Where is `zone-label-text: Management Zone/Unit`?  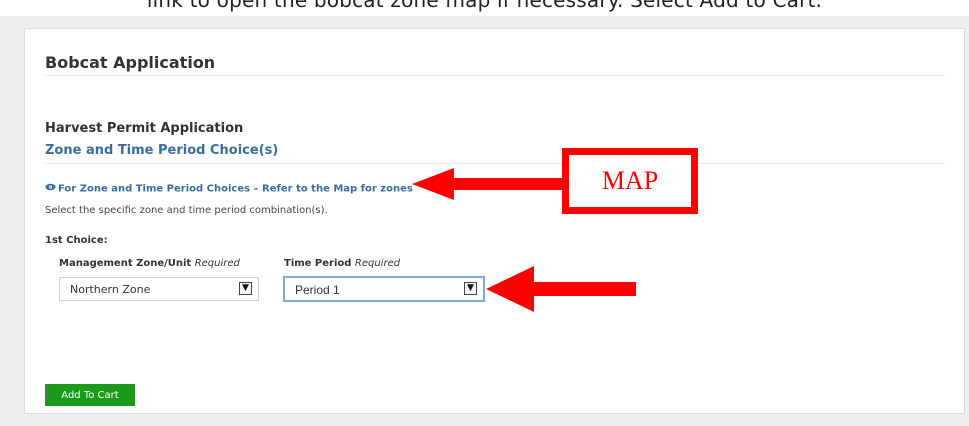 zone-label-text: Management Zone/Unit is located at coordinates (125, 263).